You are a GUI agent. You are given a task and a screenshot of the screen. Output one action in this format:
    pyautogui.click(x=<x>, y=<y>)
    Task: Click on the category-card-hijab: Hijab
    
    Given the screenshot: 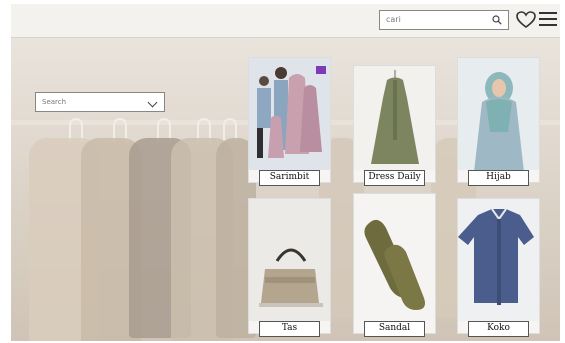 What is the action you would take?
    pyautogui.click(x=498, y=121)
    